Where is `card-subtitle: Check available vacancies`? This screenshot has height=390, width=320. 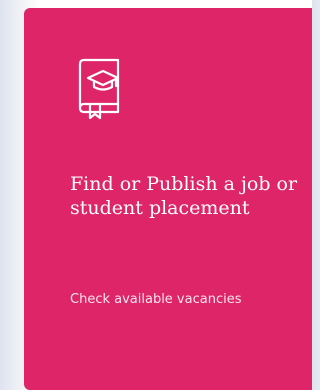
card-subtitle: Check available vacancies is located at coordinates (156, 299).